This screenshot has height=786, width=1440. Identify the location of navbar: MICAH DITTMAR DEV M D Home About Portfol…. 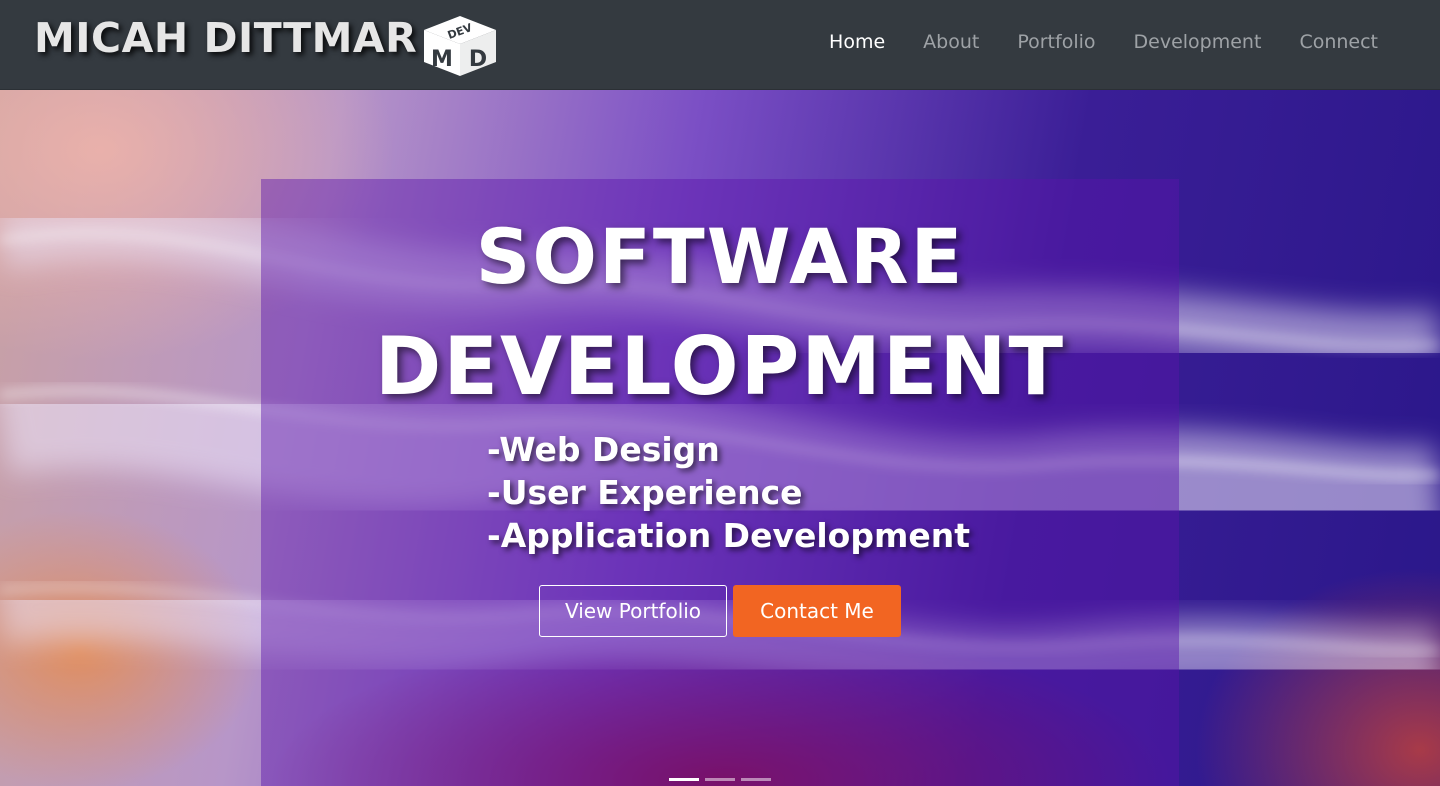
(720, 45).